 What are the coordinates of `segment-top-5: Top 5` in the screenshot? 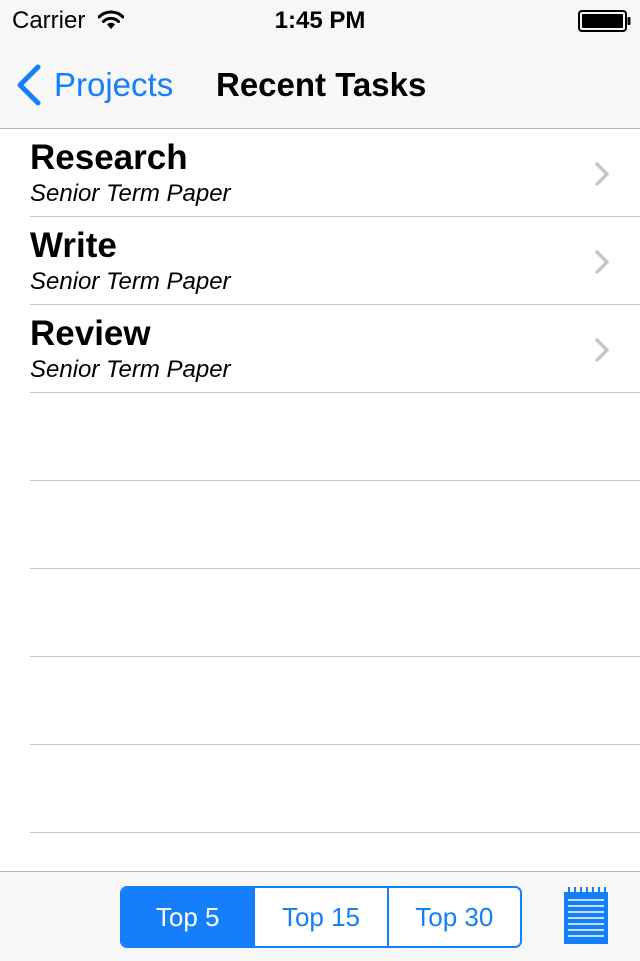 It's located at (188, 917).